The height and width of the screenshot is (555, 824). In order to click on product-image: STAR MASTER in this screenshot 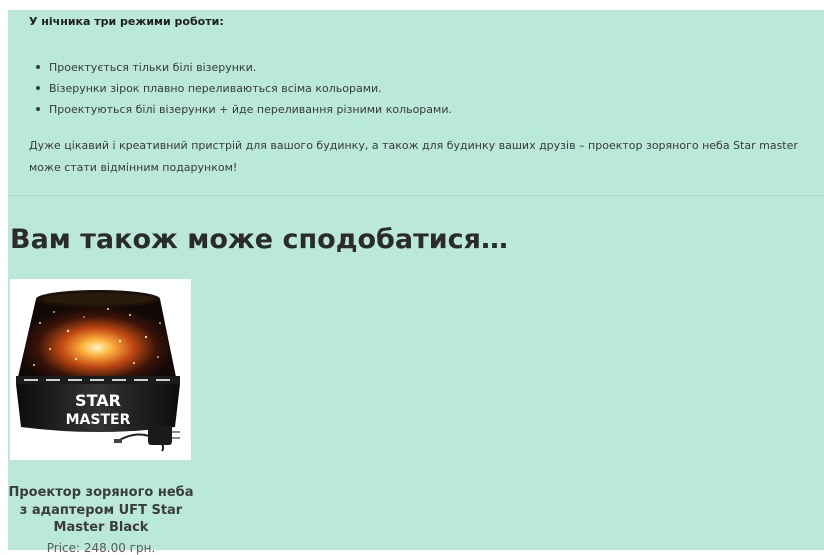, I will do `click(100, 369)`.